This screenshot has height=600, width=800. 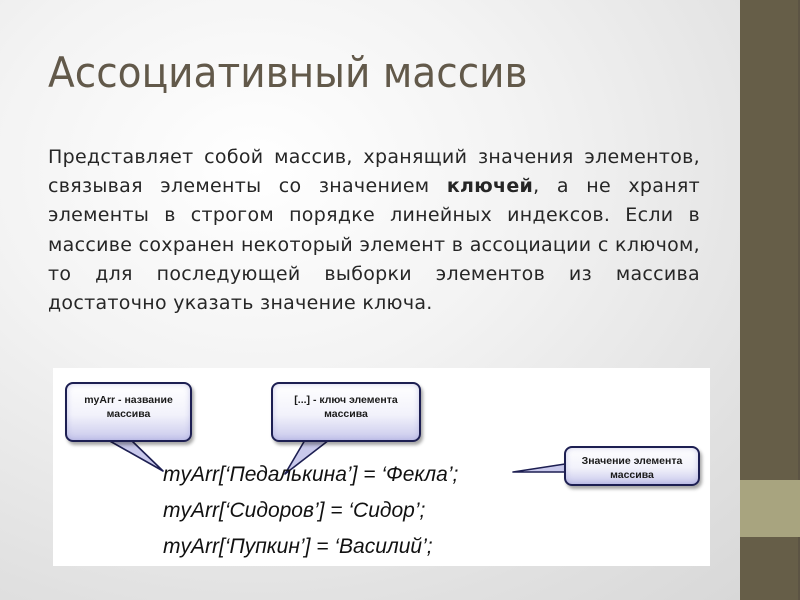 I want to click on callout-3-pointer, so click(x=539, y=468).